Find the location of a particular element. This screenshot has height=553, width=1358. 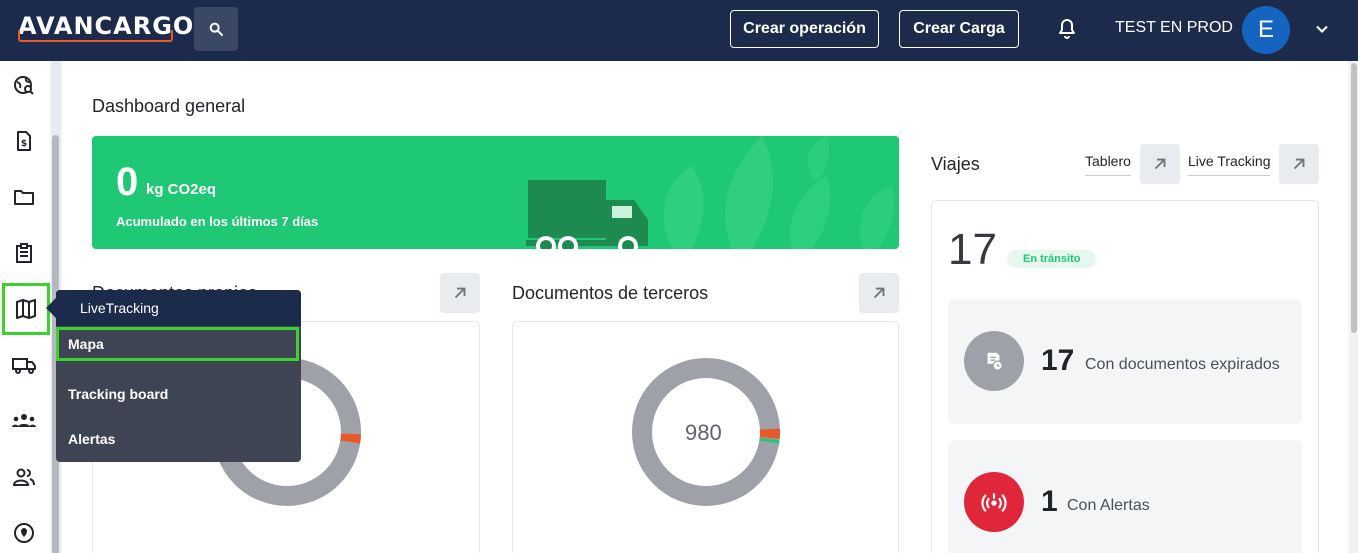

sidebar-item-contacts is located at coordinates (24, 477).